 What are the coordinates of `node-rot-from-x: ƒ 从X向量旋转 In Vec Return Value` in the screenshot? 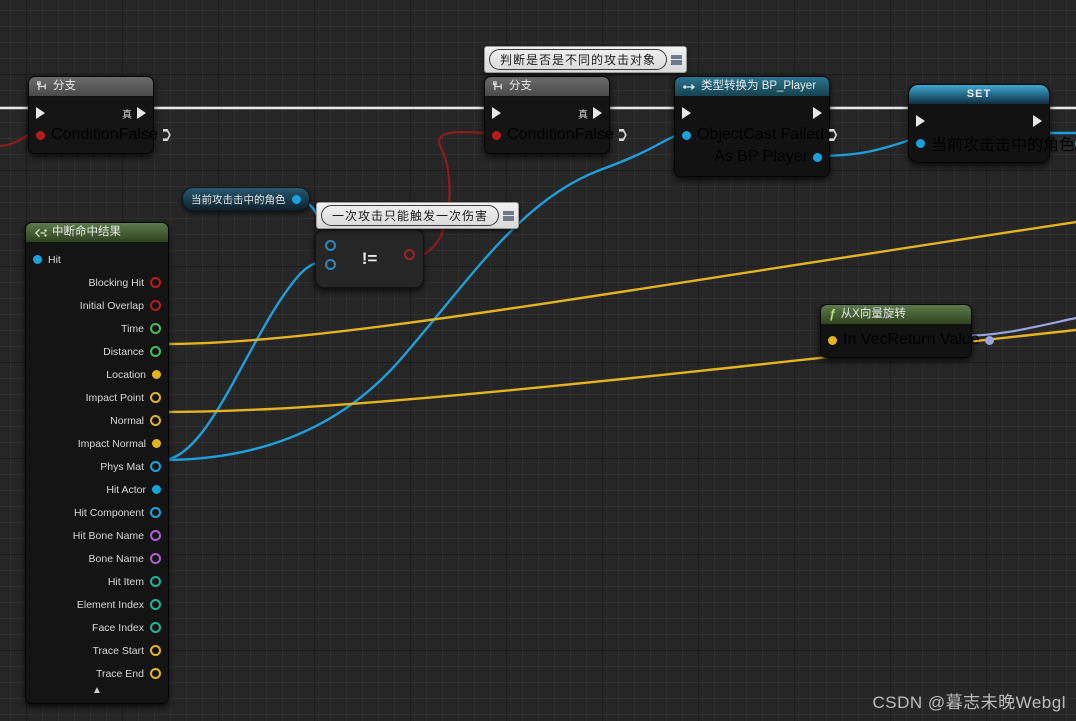 It's located at (907, 331).